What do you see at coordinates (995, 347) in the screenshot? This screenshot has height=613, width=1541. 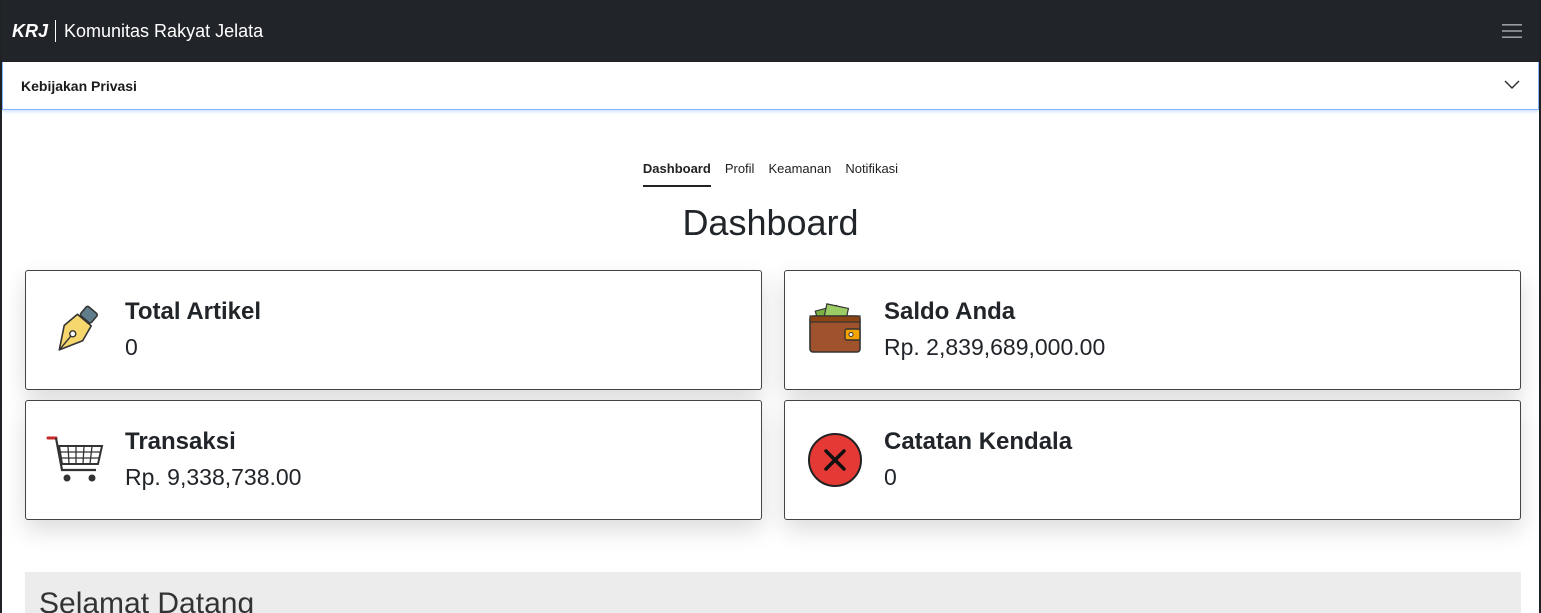 I see `card-value: Rp. 2,839,689,000.00` at bounding box center [995, 347].